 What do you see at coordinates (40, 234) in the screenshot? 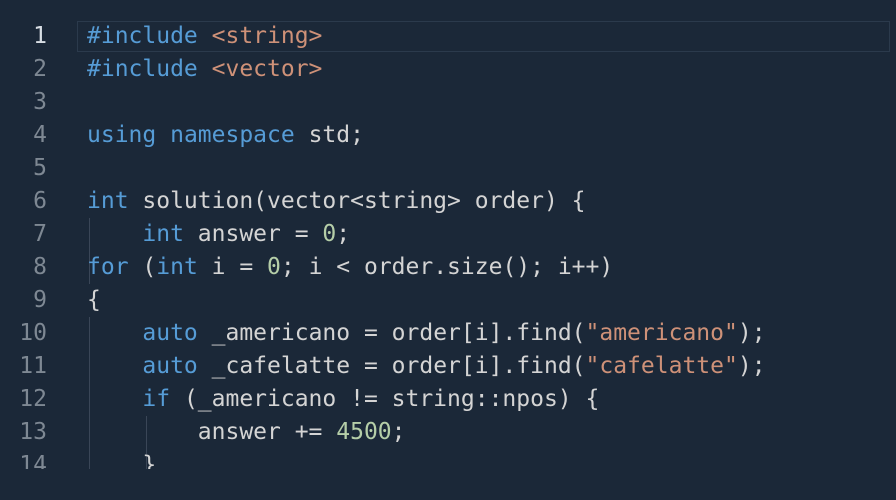
I see `line-number: 7` at bounding box center [40, 234].